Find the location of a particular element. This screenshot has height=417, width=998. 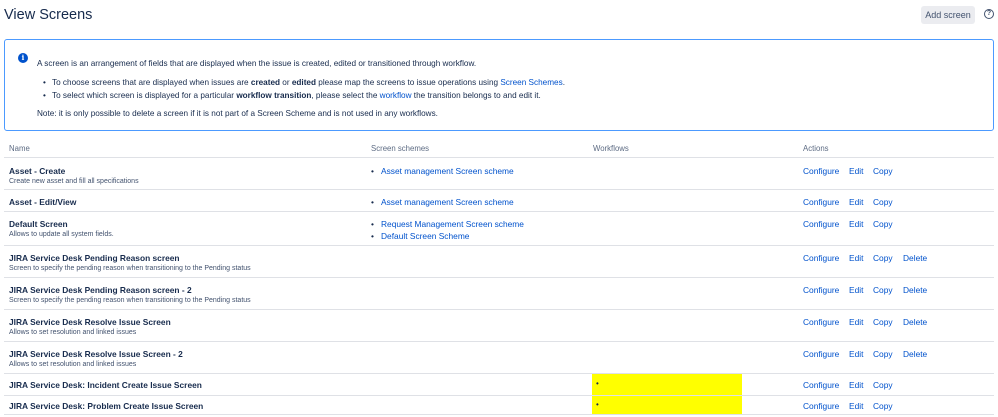

text-edited: edited is located at coordinates (303, 82).